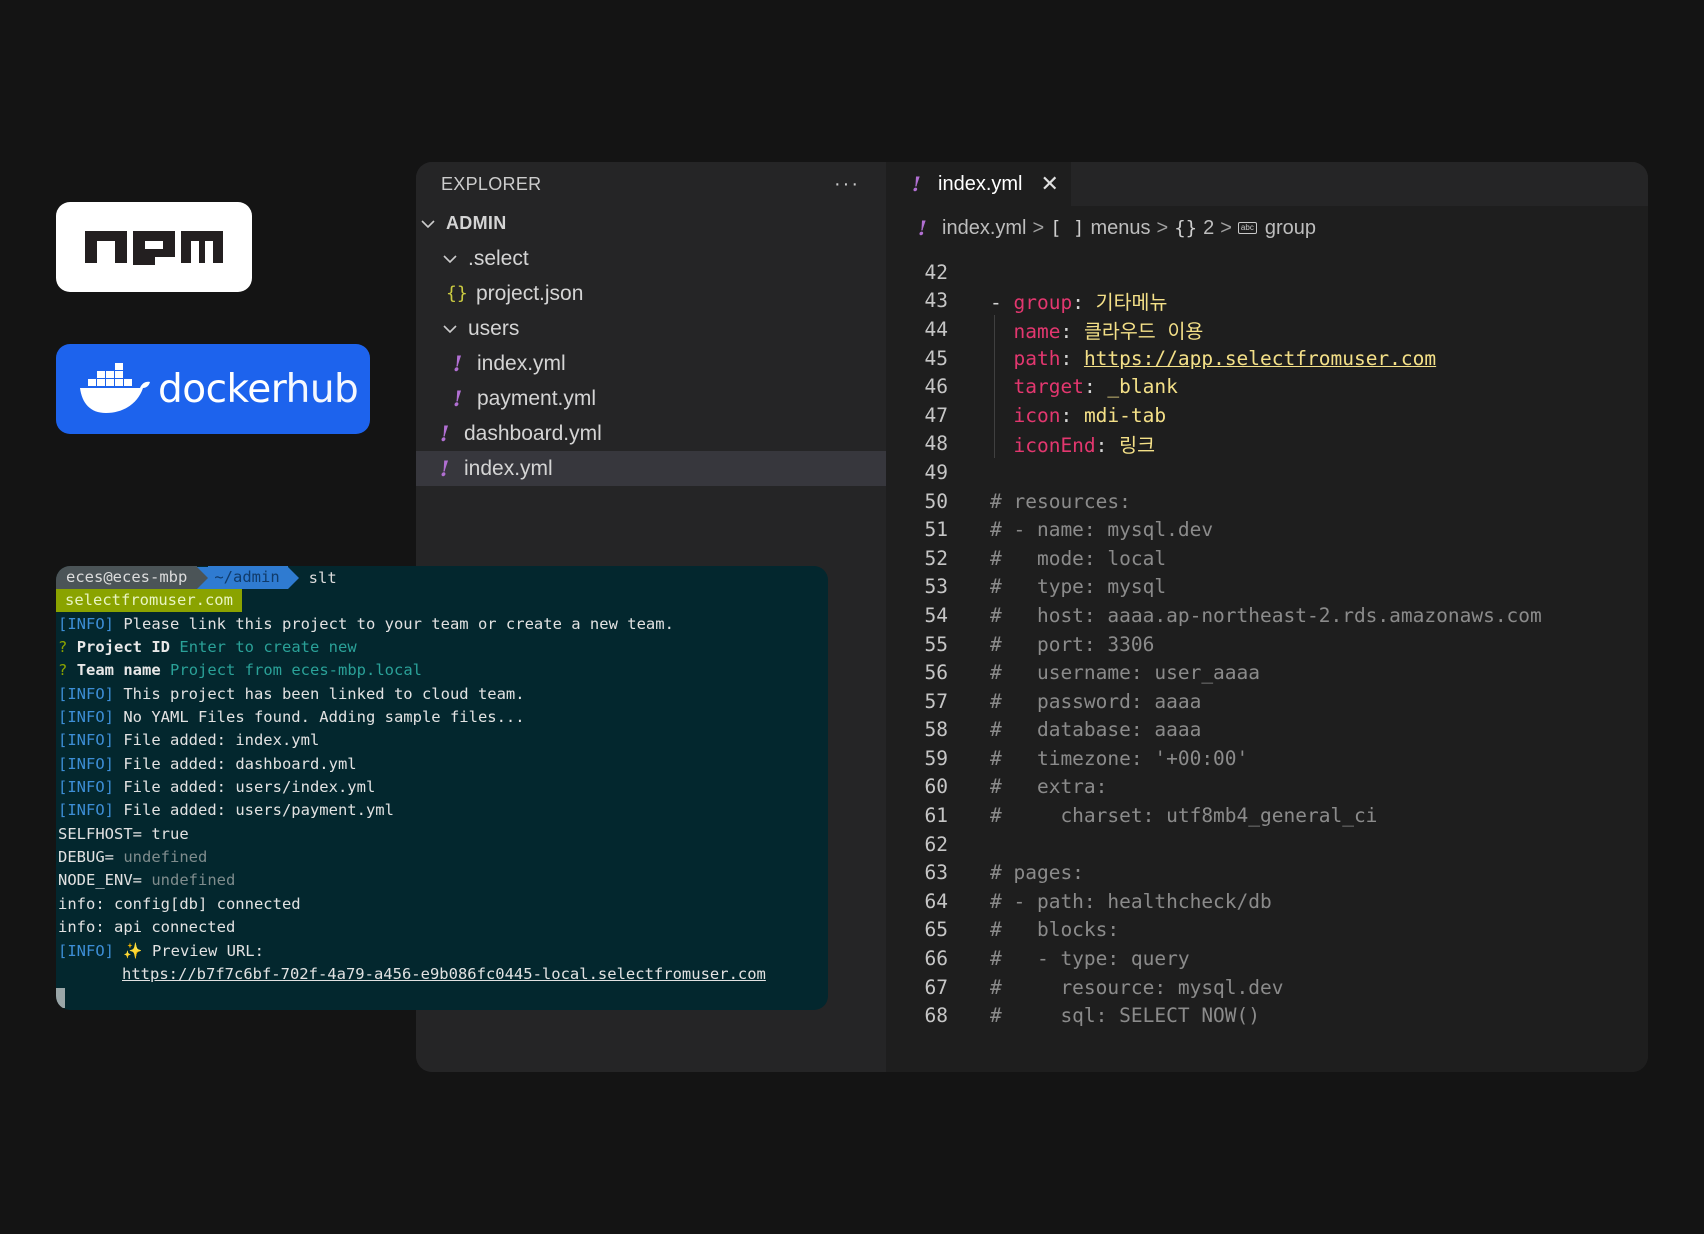 This screenshot has height=1234, width=1704. I want to click on yaml-key: name, so click(1037, 331).